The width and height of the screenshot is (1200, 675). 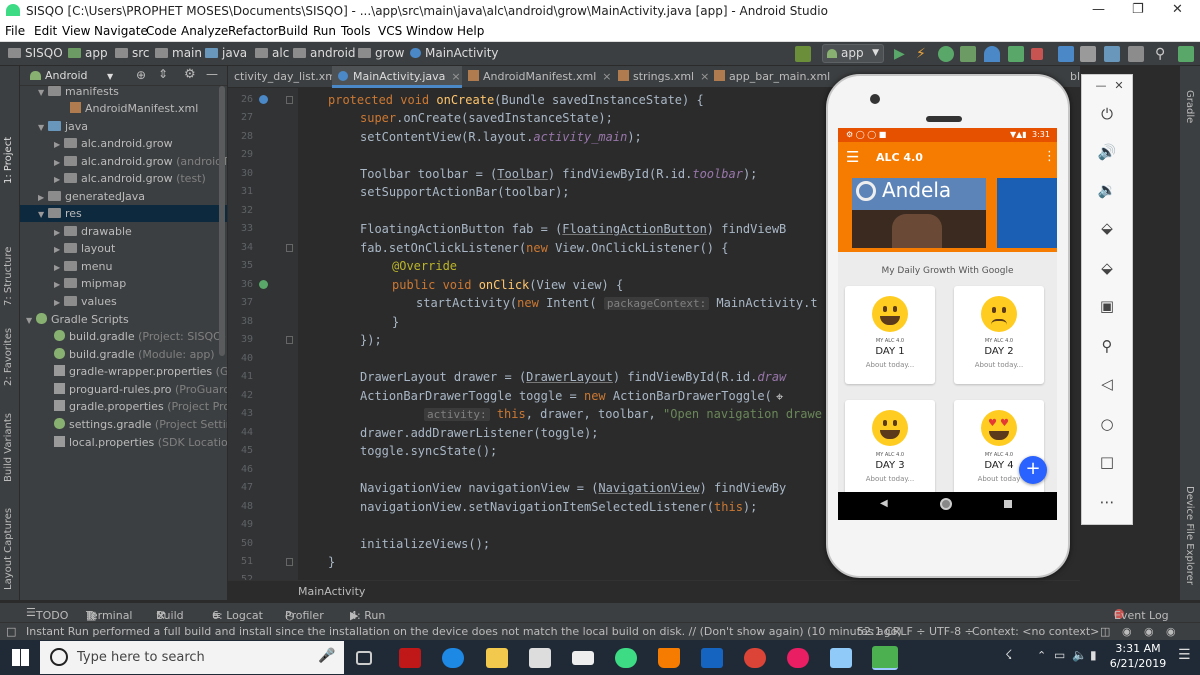 What do you see at coordinates (190, 74) in the screenshot?
I see `gear-icon: ⚙` at bounding box center [190, 74].